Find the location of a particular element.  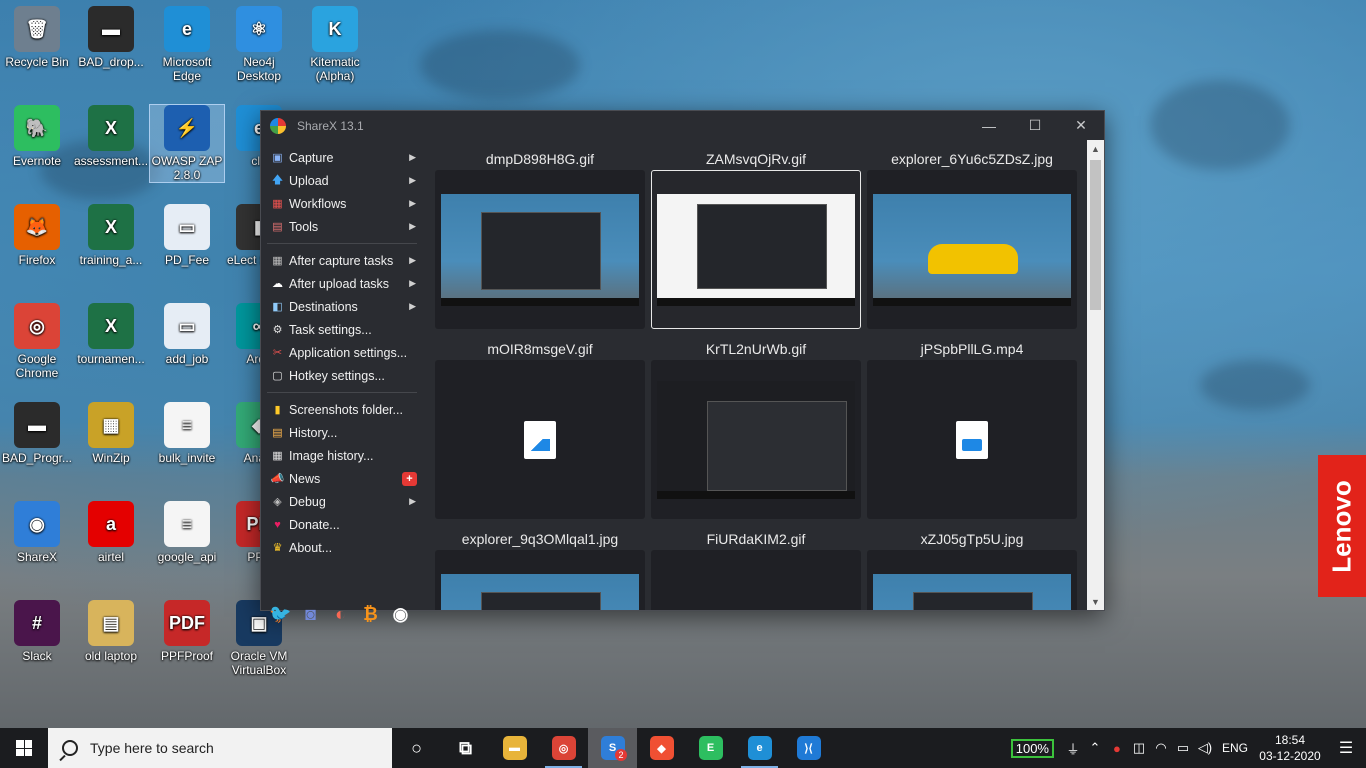

gallery-tile: FiURdaKIM2.gif is located at coordinates (756, 565).